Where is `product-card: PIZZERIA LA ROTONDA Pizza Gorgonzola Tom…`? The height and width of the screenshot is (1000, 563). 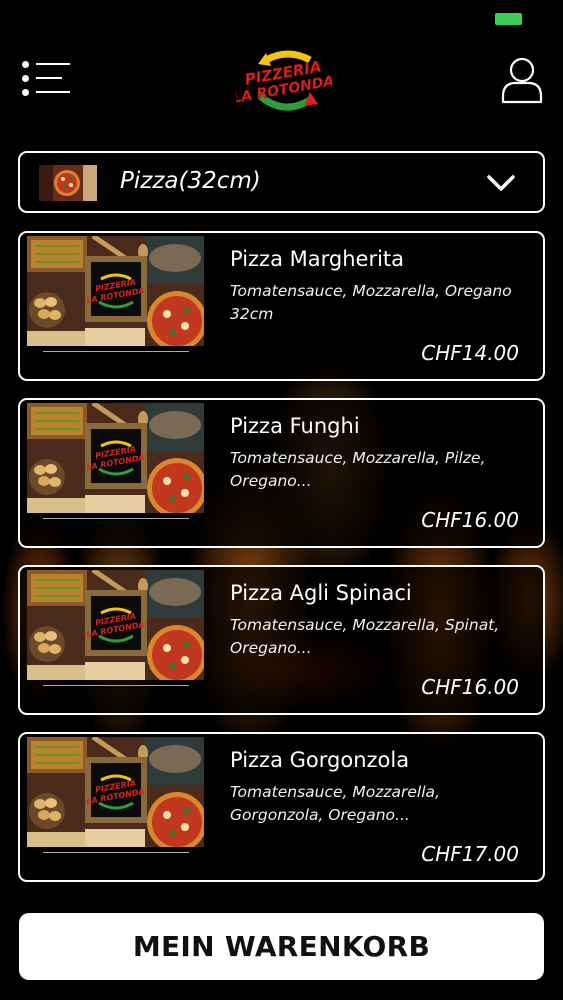
product-card: PIZZERIA LA ROTONDA Pizza Gorgonzola Tom… is located at coordinates (281, 807).